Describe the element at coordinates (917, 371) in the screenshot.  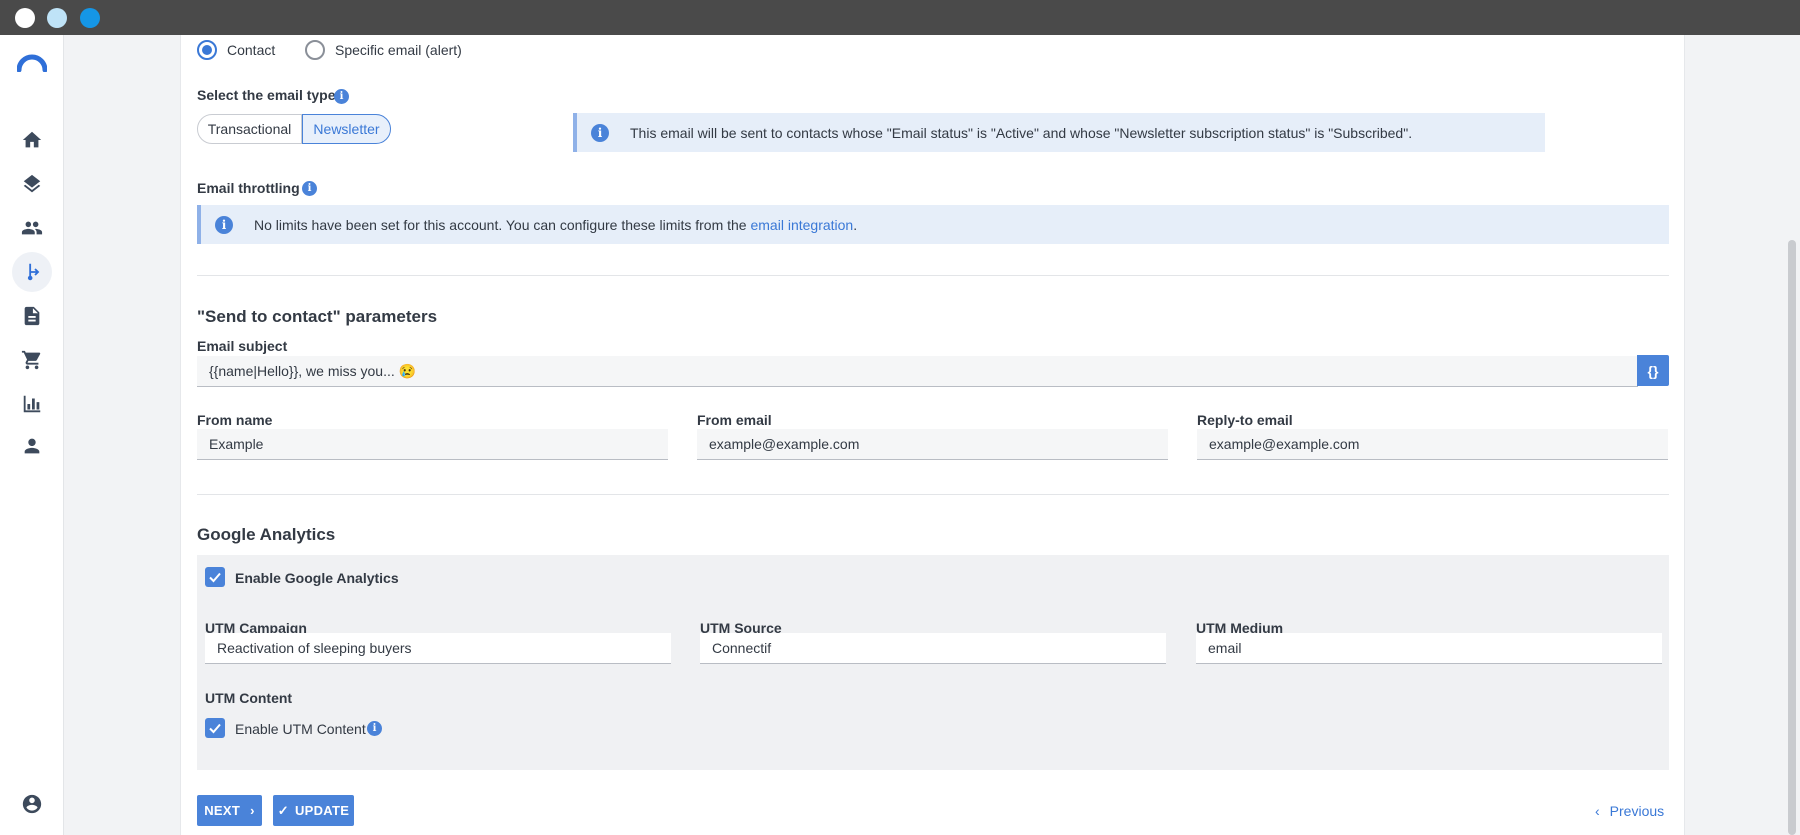
I see `email-subject-input: {{name|Hello}}, we miss you... 😢` at that location.